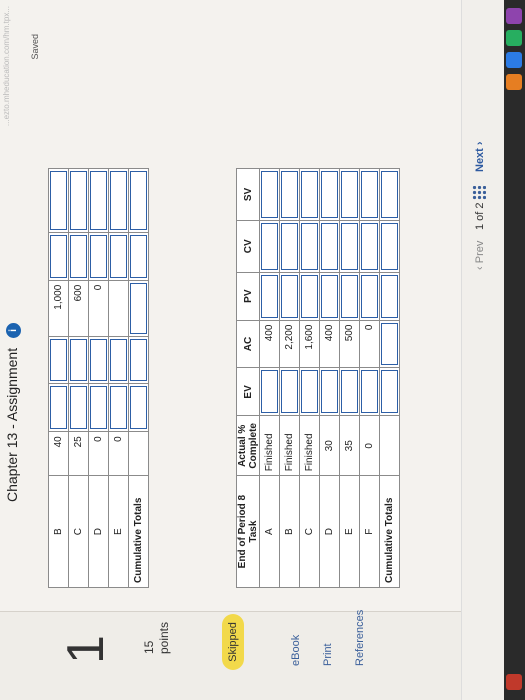  I want to click on cv-header: CV, so click(248, 246).